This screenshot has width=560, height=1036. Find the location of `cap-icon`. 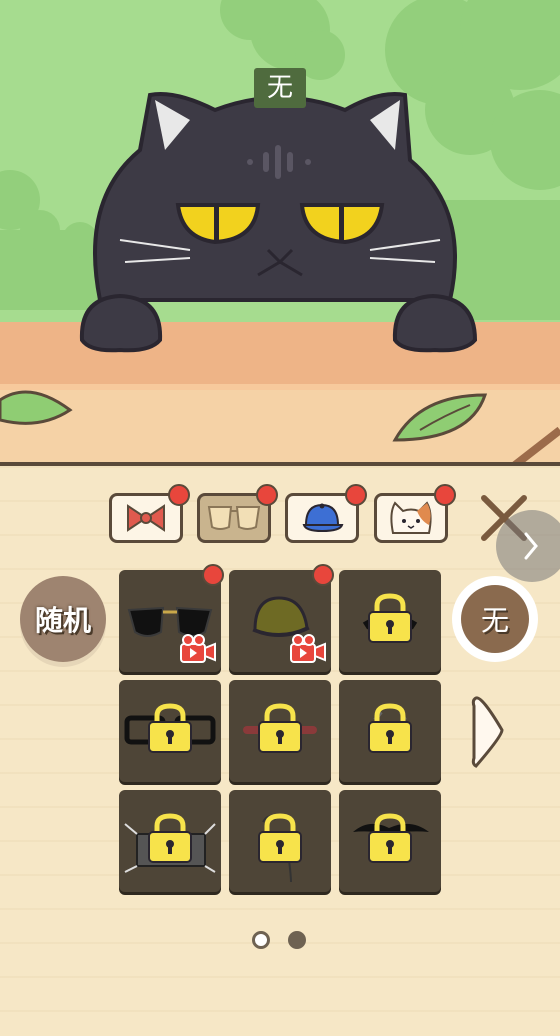

cap-icon is located at coordinates (323, 518).